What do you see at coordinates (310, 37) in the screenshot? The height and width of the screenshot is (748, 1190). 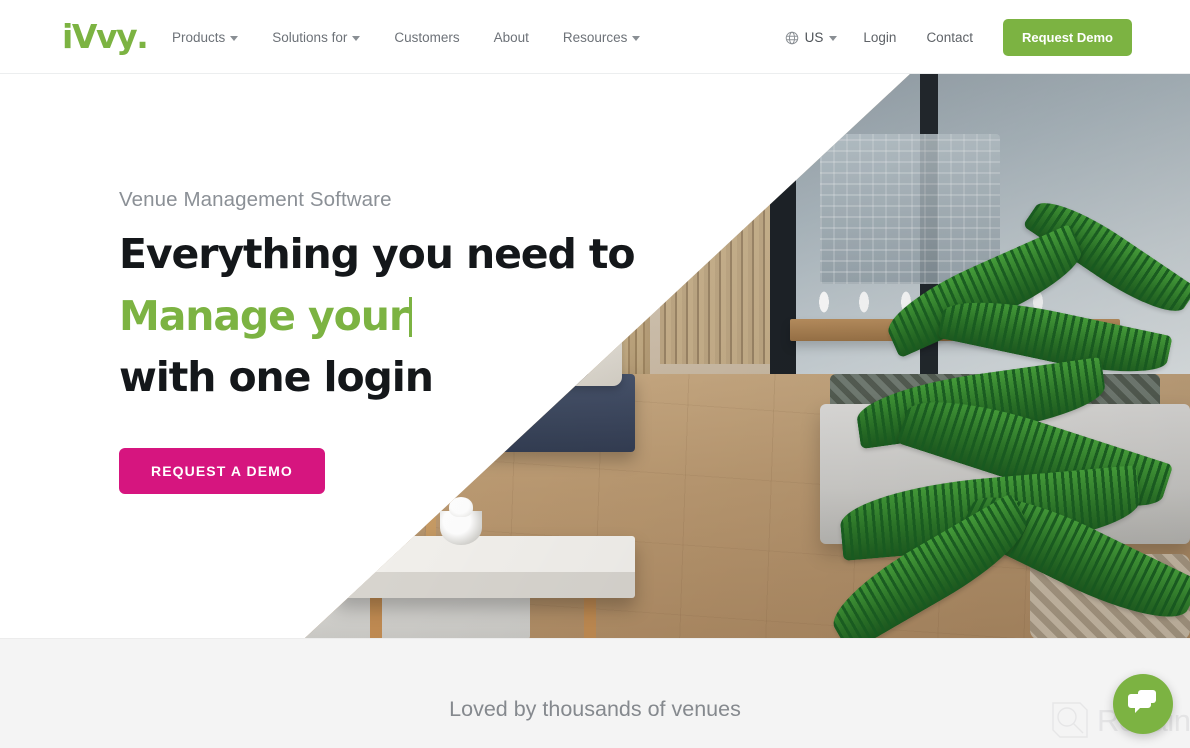 I see `nav-item-label: Solutions for` at bounding box center [310, 37].